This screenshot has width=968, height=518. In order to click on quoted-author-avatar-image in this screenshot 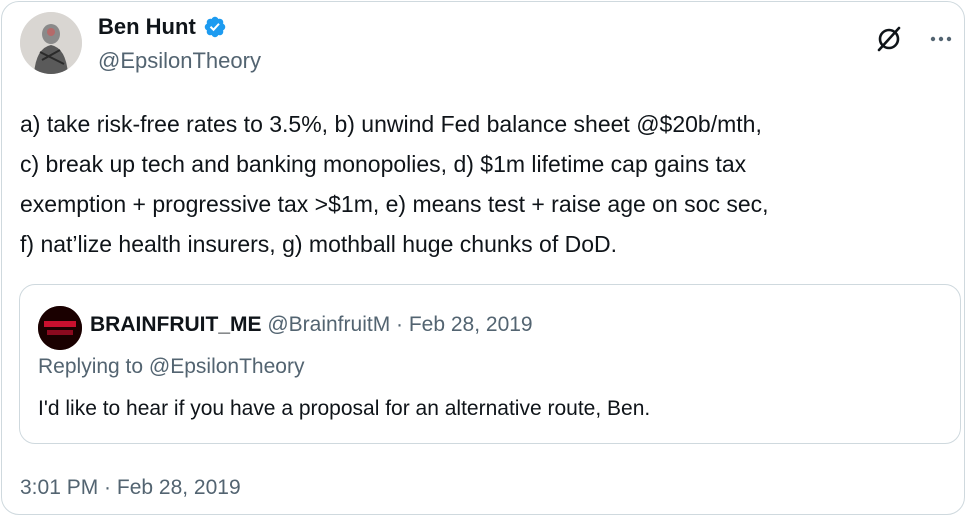, I will do `click(60, 328)`.